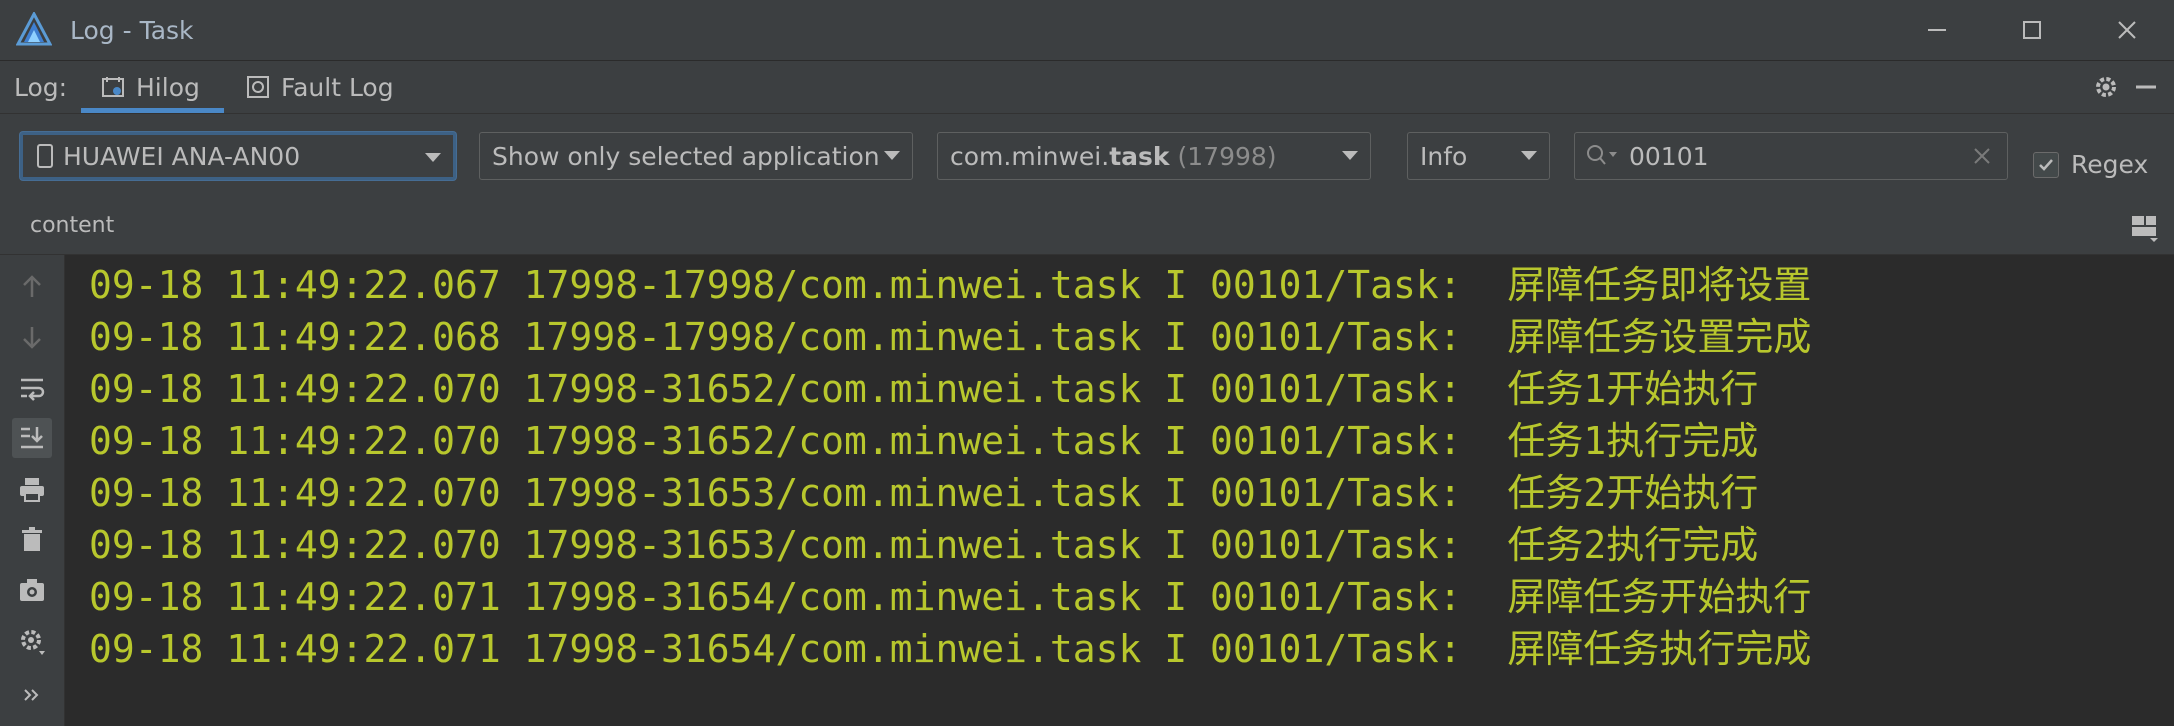 The image size is (2174, 726). I want to click on settings-button, so click(2106, 87).